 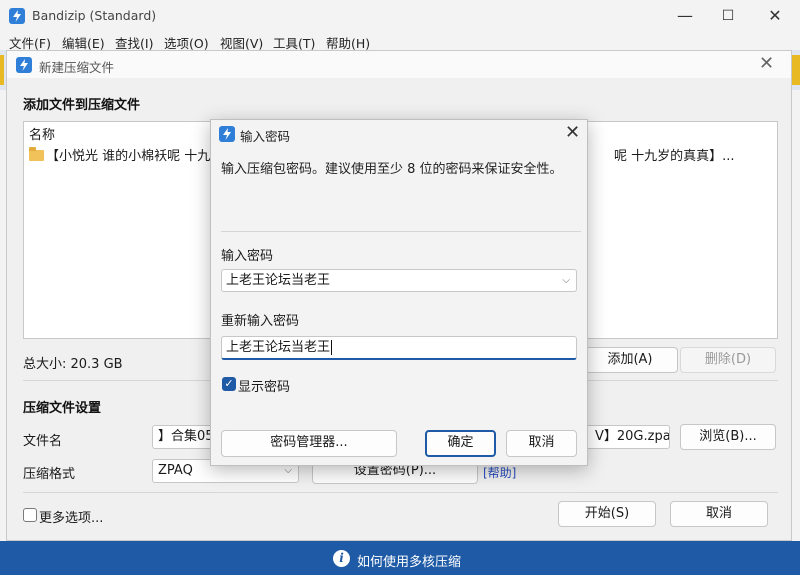 I want to click on filename-label: 文件名, so click(x=43, y=441).